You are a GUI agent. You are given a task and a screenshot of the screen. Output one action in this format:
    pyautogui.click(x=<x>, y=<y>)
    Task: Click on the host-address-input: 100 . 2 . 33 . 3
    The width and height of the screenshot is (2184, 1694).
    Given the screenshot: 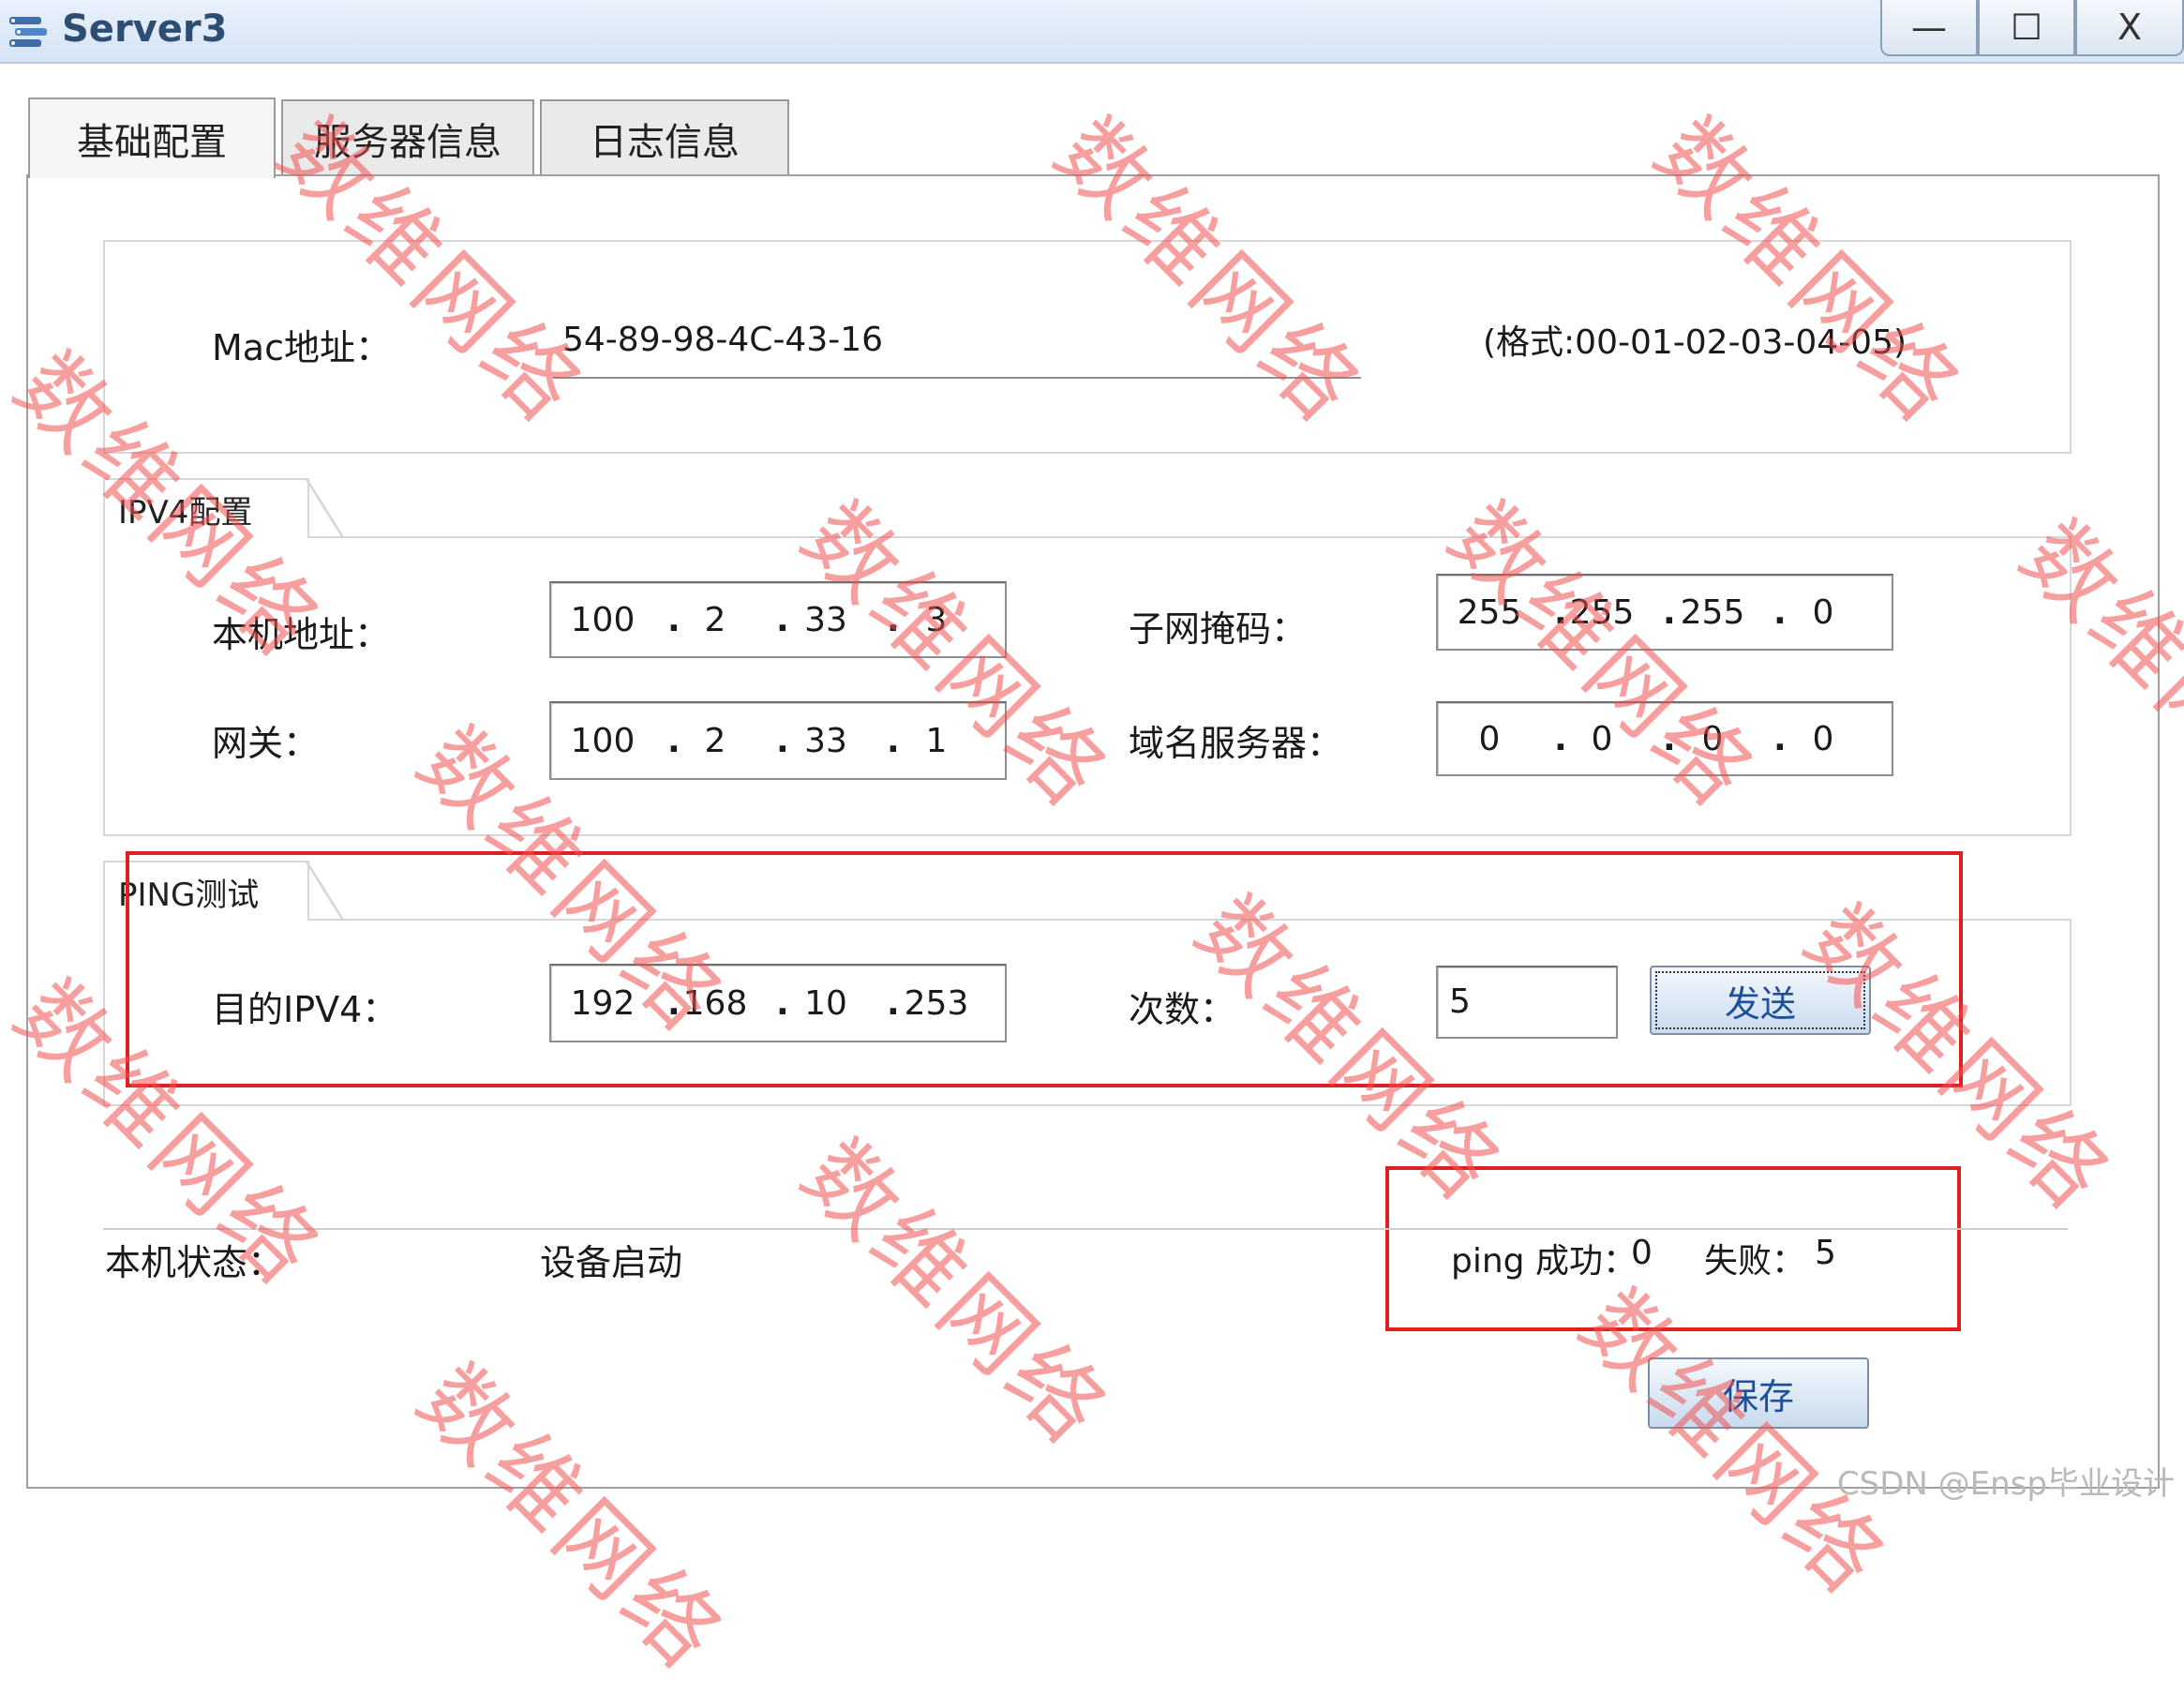 What is the action you would take?
    pyautogui.click(x=778, y=619)
    